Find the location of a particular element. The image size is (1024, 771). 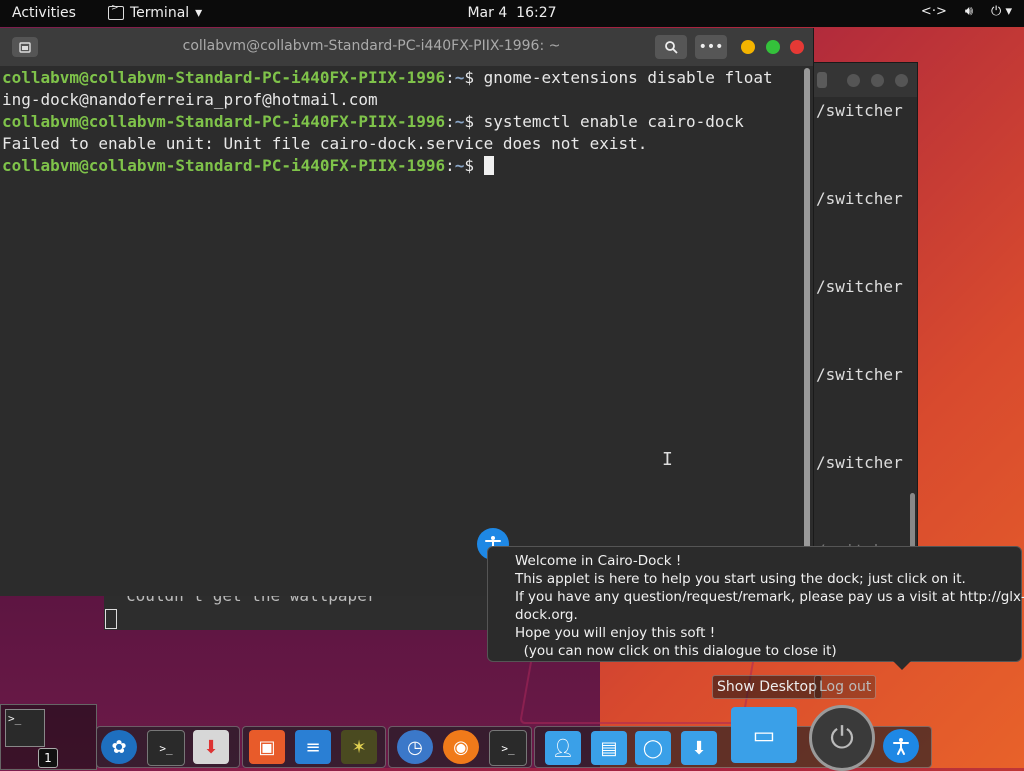

accessibility-icon is located at coordinates (901, 746).